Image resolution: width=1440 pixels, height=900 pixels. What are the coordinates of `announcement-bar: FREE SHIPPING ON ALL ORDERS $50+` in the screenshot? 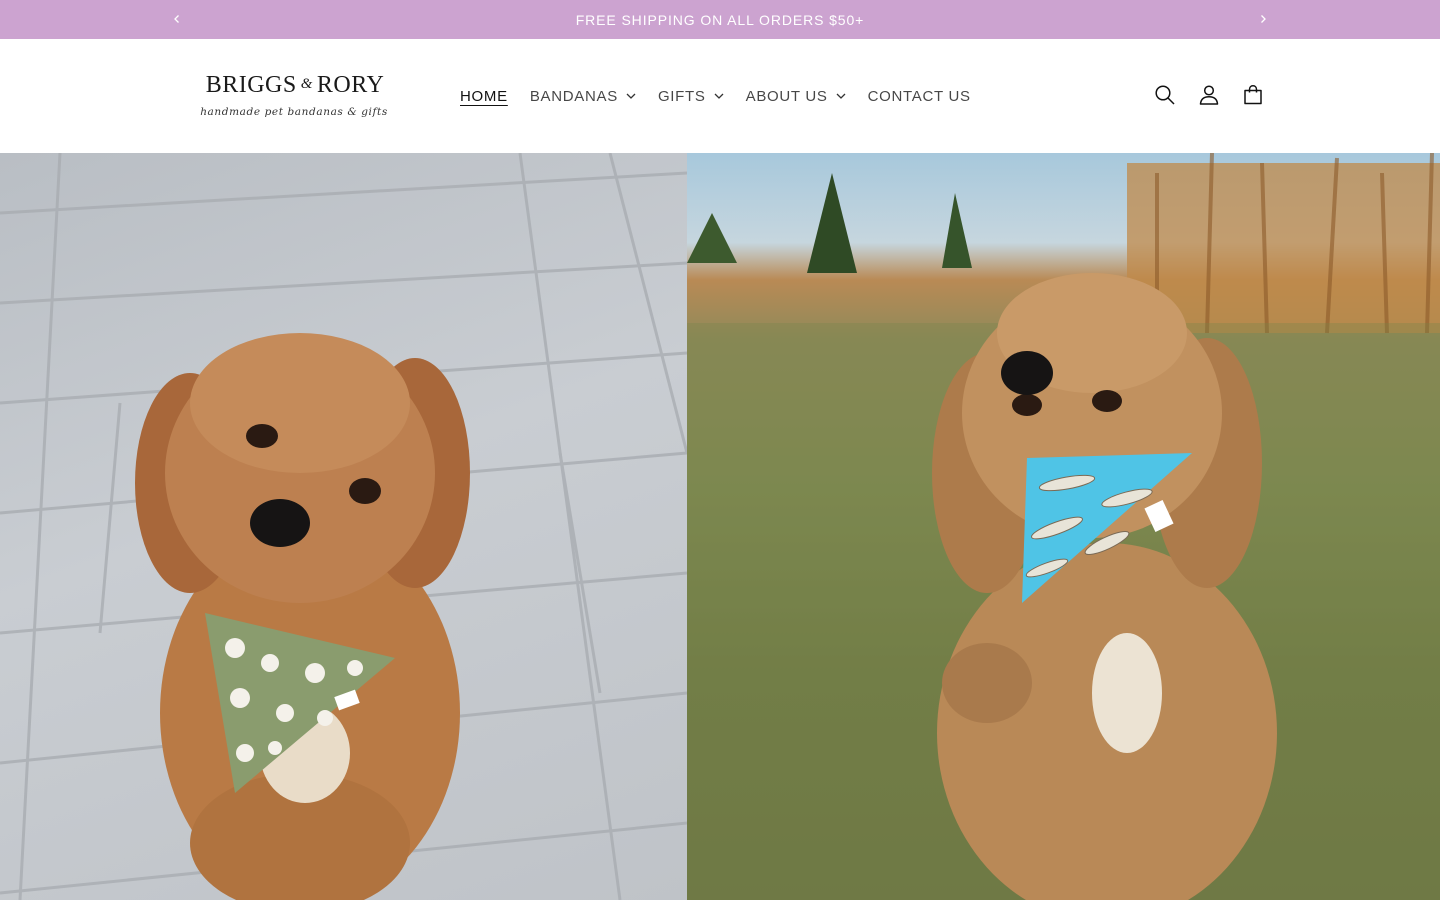 It's located at (720, 19).